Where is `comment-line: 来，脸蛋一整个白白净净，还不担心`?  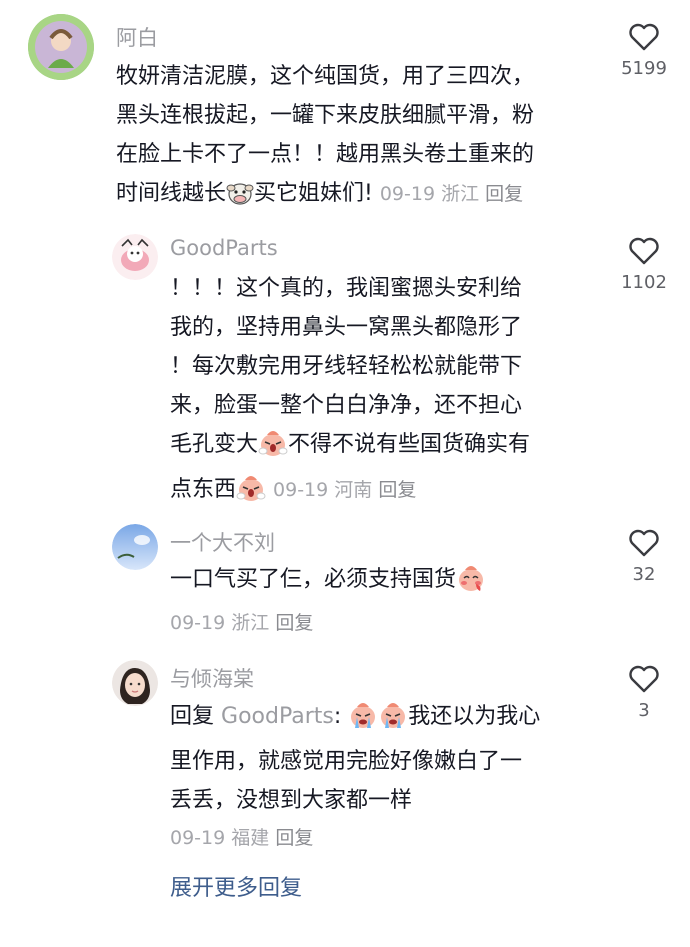
comment-line: 来，脸蛋一整个白白净净，还不担心 is located at coordinates (346, 405).